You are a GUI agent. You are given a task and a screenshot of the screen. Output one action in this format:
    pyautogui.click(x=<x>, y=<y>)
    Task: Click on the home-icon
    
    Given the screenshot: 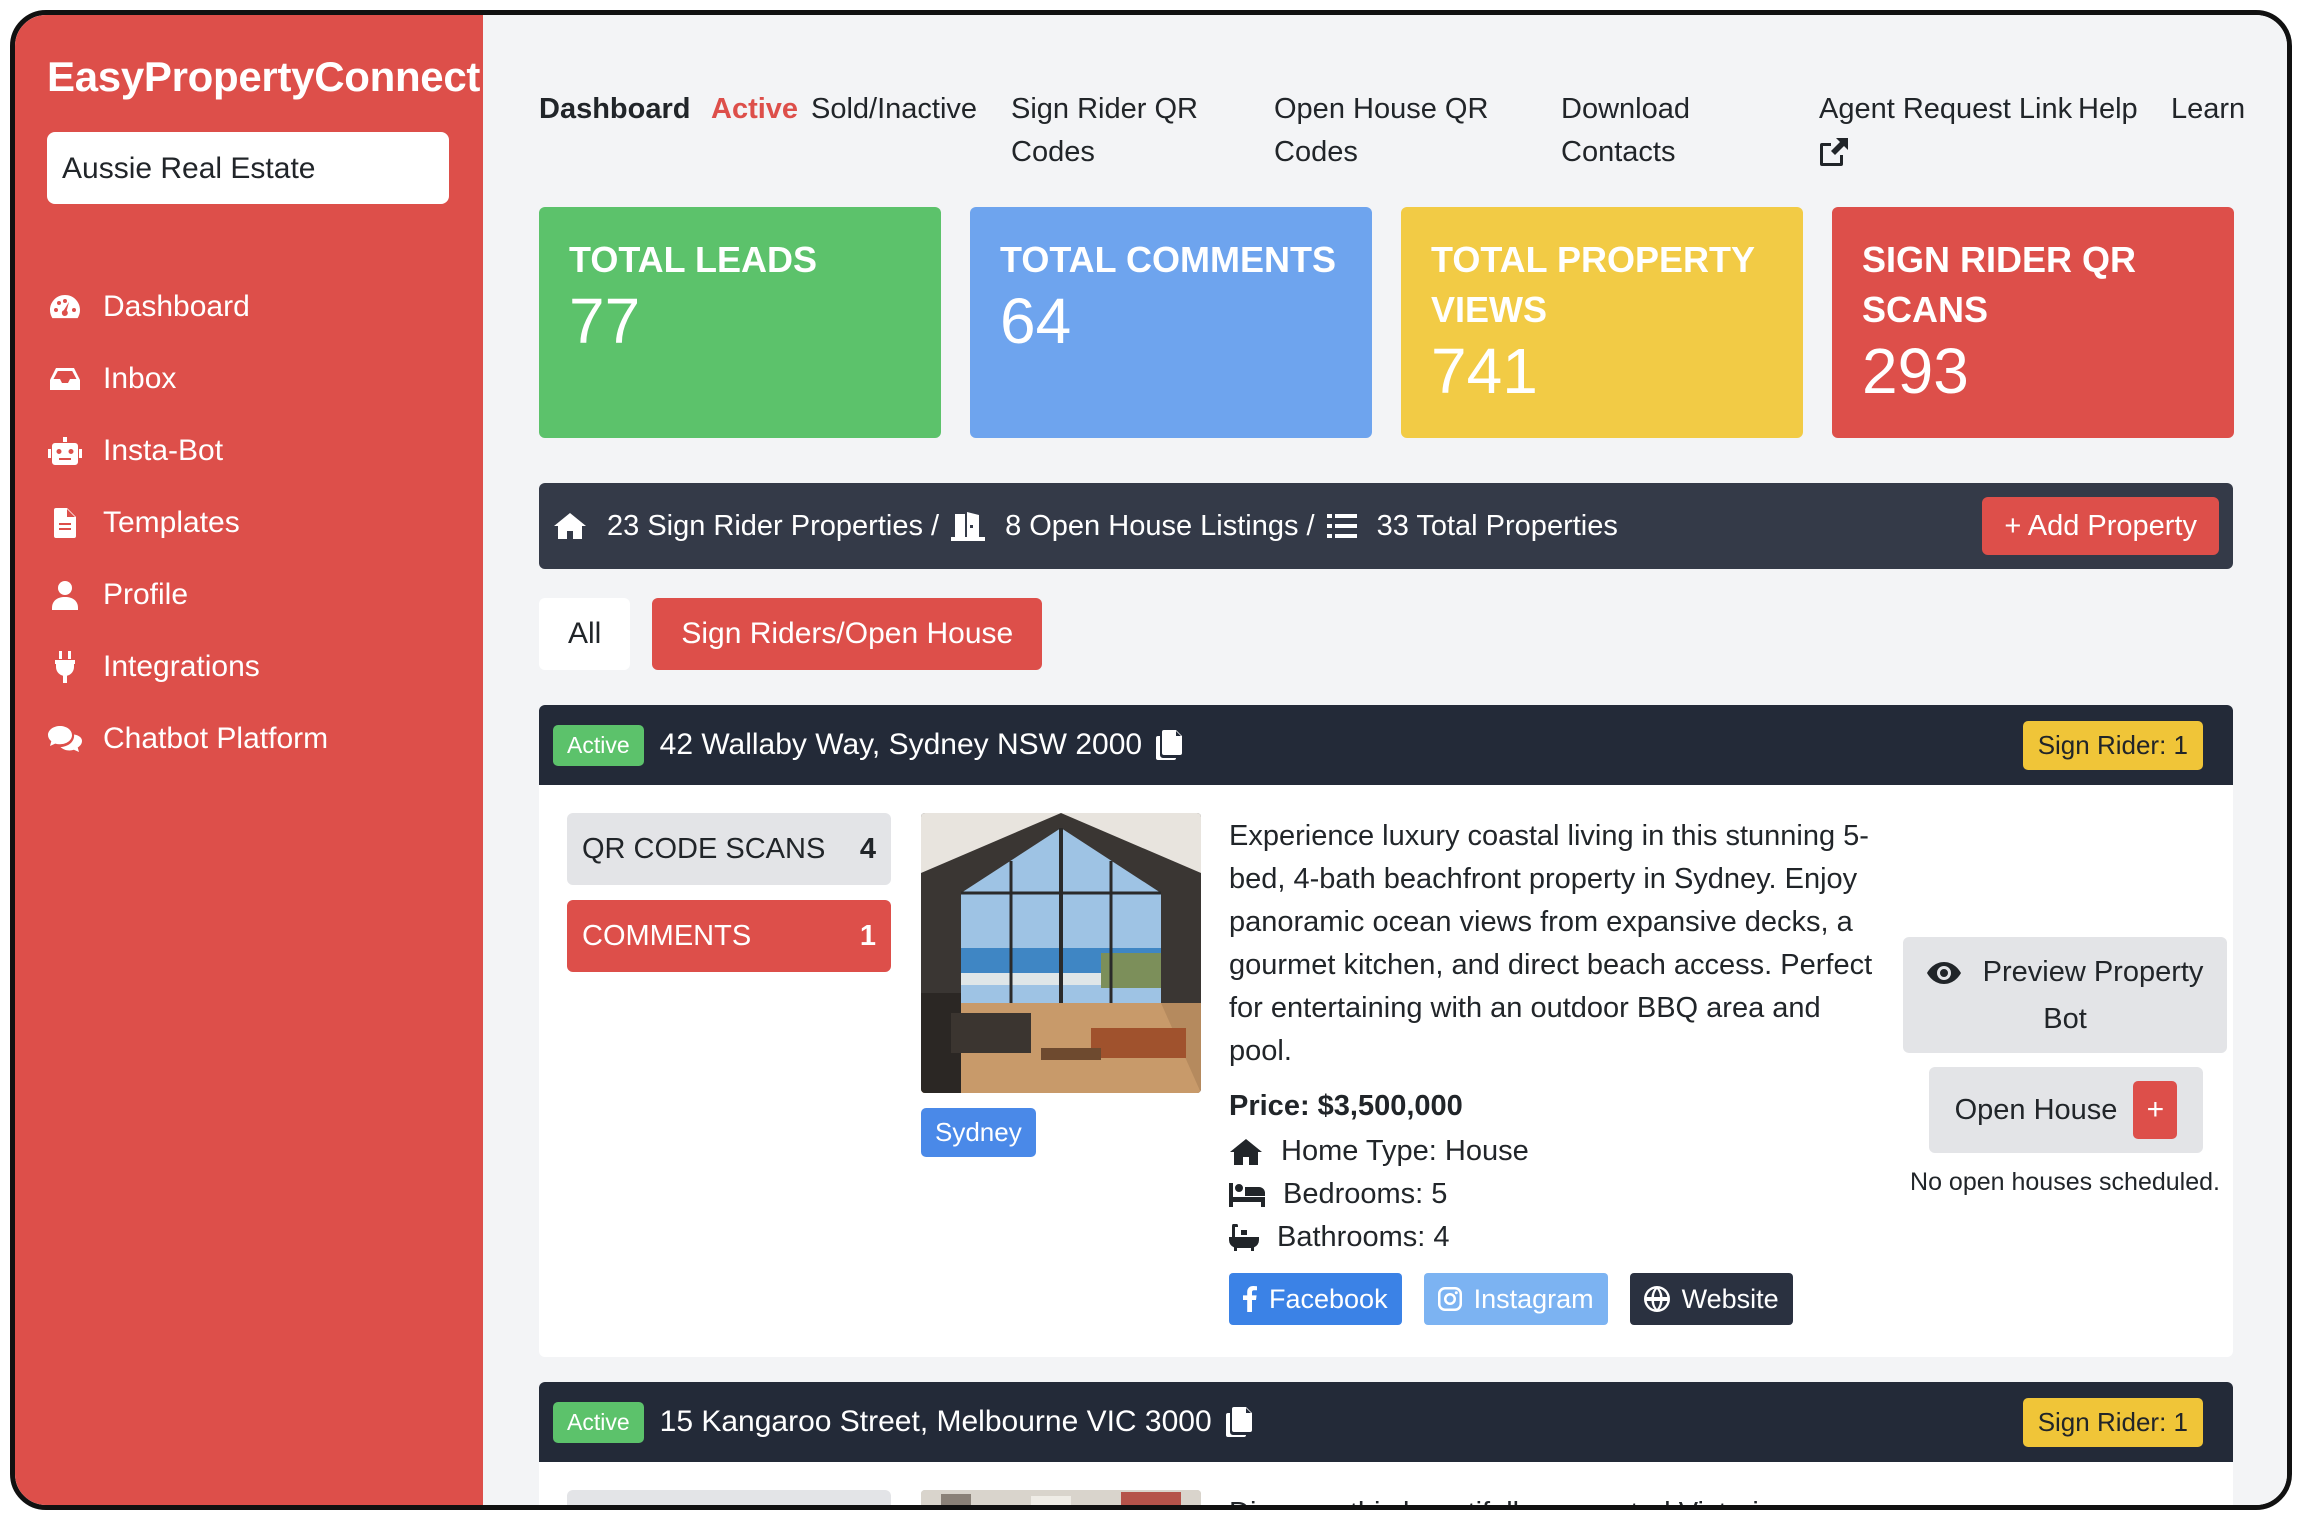 What is the action you would take?
    pyautogui.click(x=570, y=526)
    